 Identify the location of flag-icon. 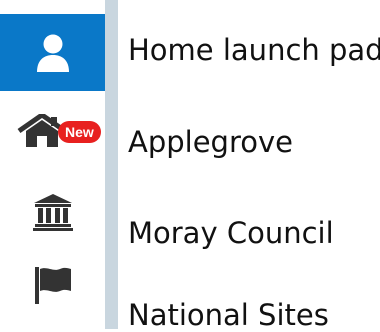
(52, 285).